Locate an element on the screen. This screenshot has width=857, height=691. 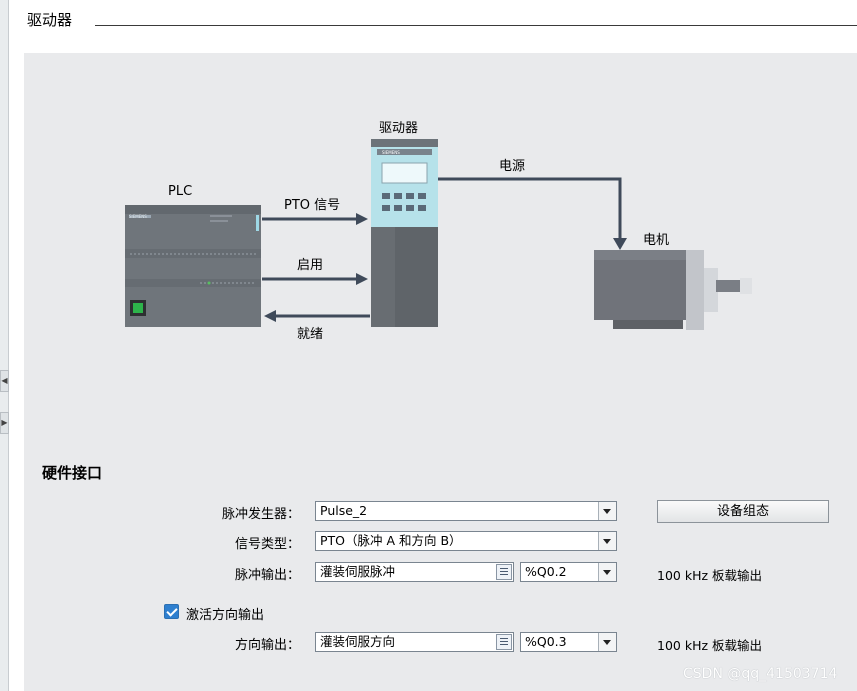
direction-output-label: 方向输出： is located at coordinates (267, 645).